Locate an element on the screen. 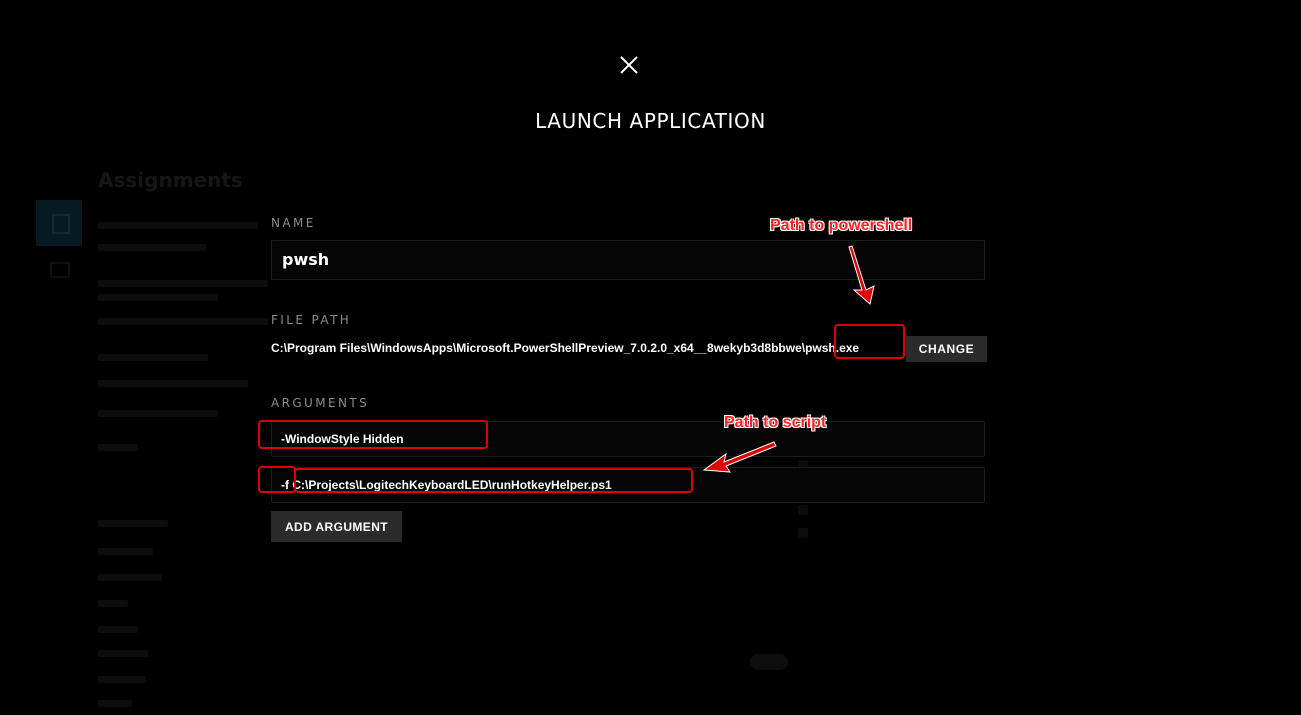 Image resolution: width=1301 pixels, height=715 pixels. annotation-powershell-note: Path to powershell is located at coordinates (841, 225).